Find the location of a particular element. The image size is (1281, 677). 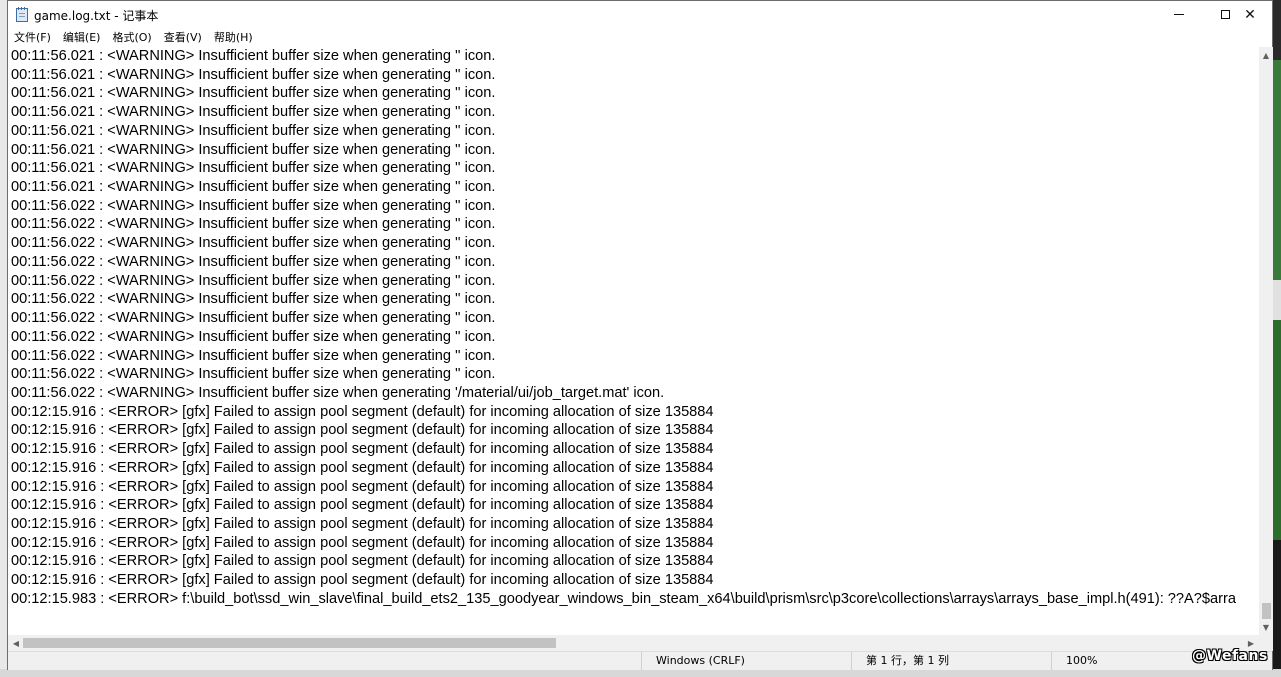

menu-bar: 文件(F) 编辑(E) 格式(O) 查看(V) 帮助(H) is located at coordinates (640, 37).